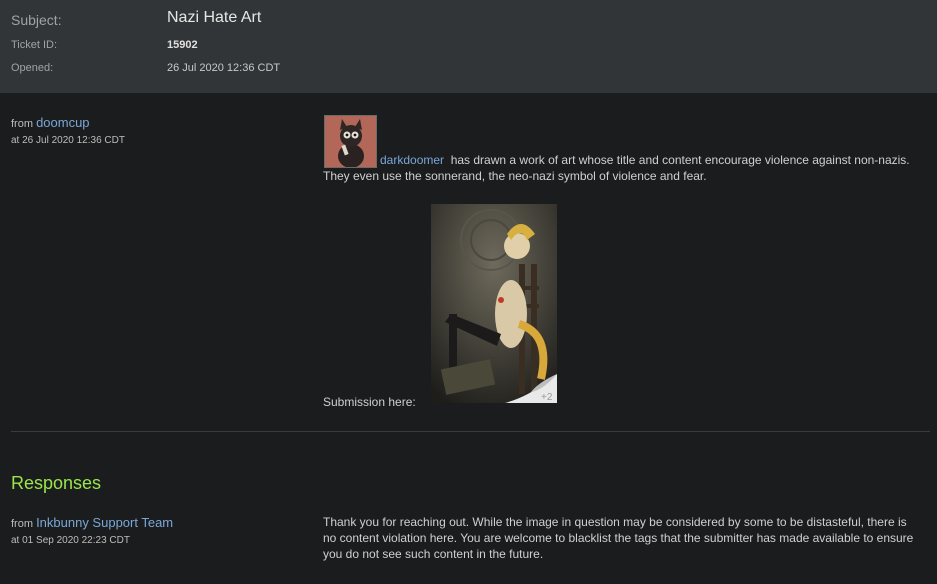 The image size is (937, 584). Describe the element at coordinates (36, 20) in the screenshot. I see `subject-label: Subject:` at that location.